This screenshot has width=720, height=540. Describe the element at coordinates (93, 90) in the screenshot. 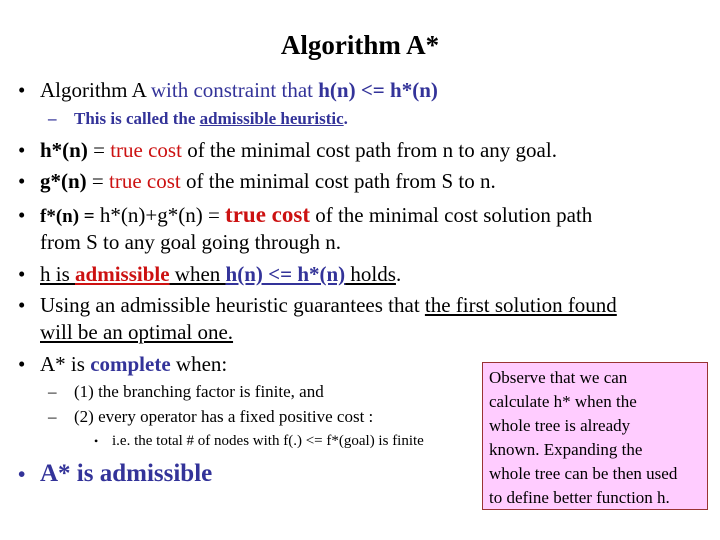

I see `text: Algorithm A` at that location.